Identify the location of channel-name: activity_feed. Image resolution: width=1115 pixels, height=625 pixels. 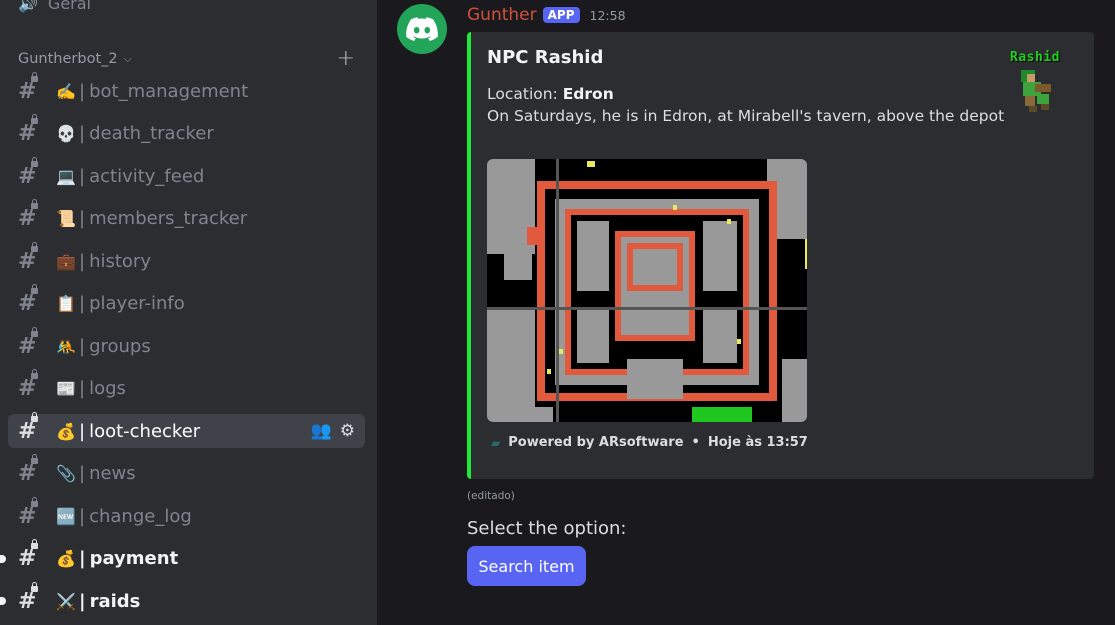
(147, 176).